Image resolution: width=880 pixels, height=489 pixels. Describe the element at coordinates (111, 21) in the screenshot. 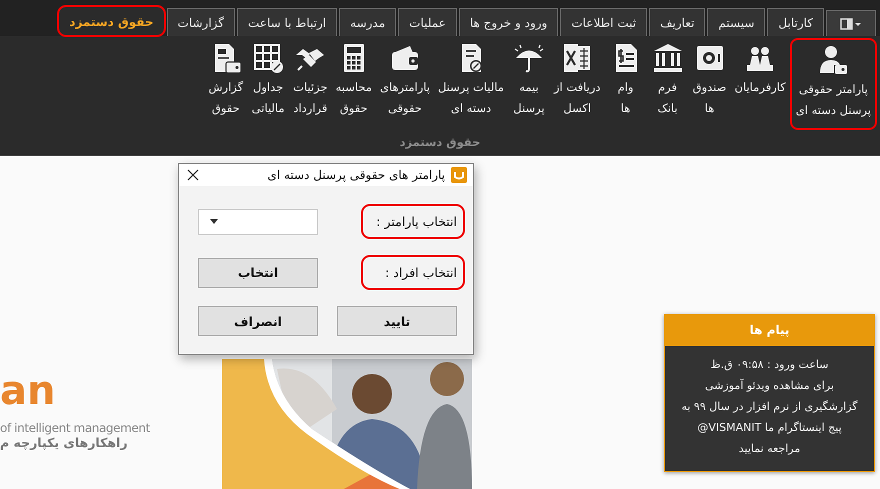

I see `menu-tab: حقوق دستمزد` at that location.